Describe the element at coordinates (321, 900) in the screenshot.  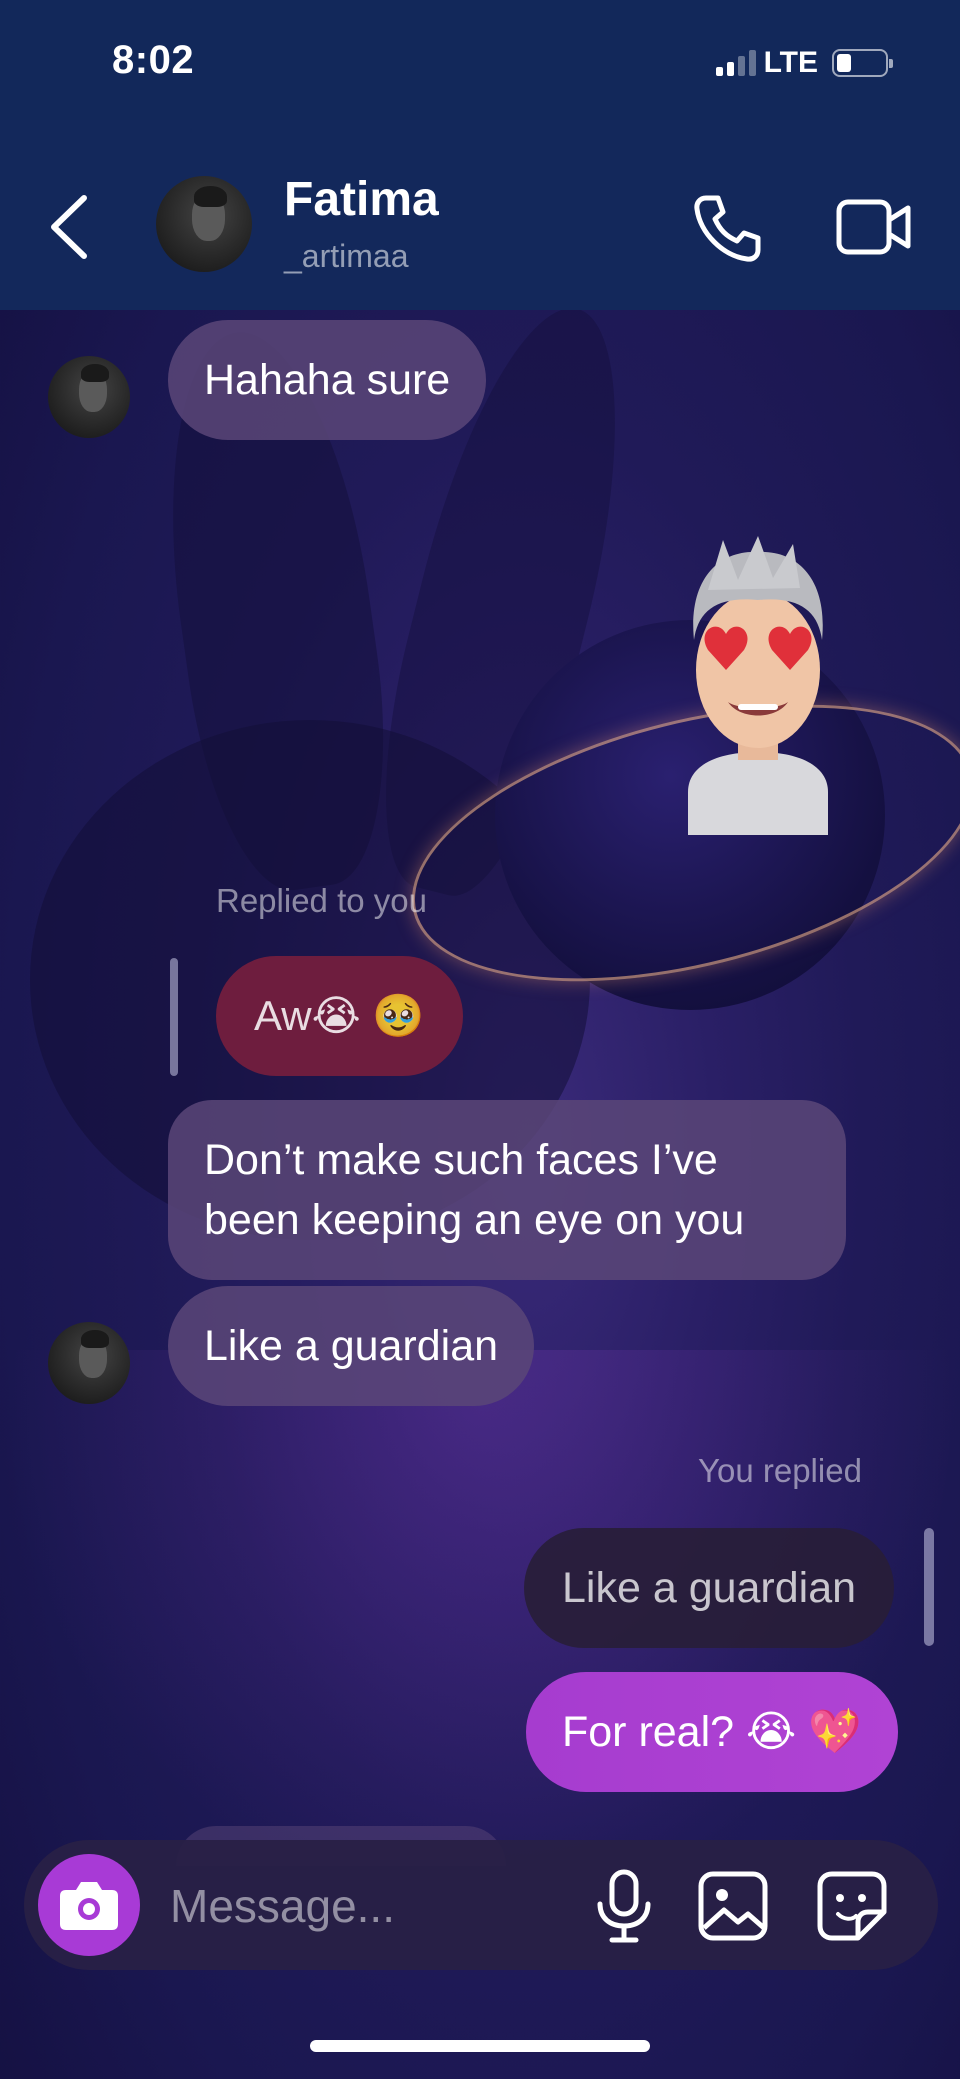
I see `reply-label: Replied to you` at that location.